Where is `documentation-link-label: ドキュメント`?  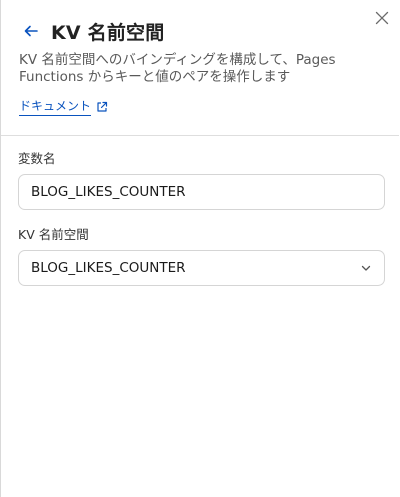 documentation-link-label: ドキュメント is located at coordinates (55, 106).